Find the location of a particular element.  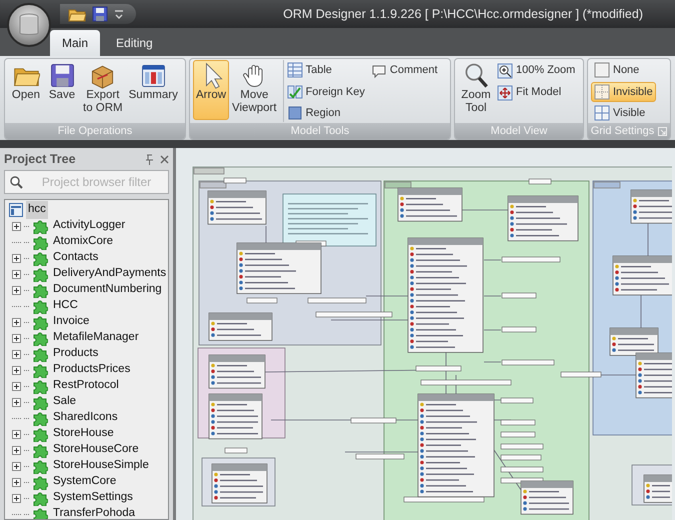

group-label: Grid Settings is located at coordinates (622, 131).